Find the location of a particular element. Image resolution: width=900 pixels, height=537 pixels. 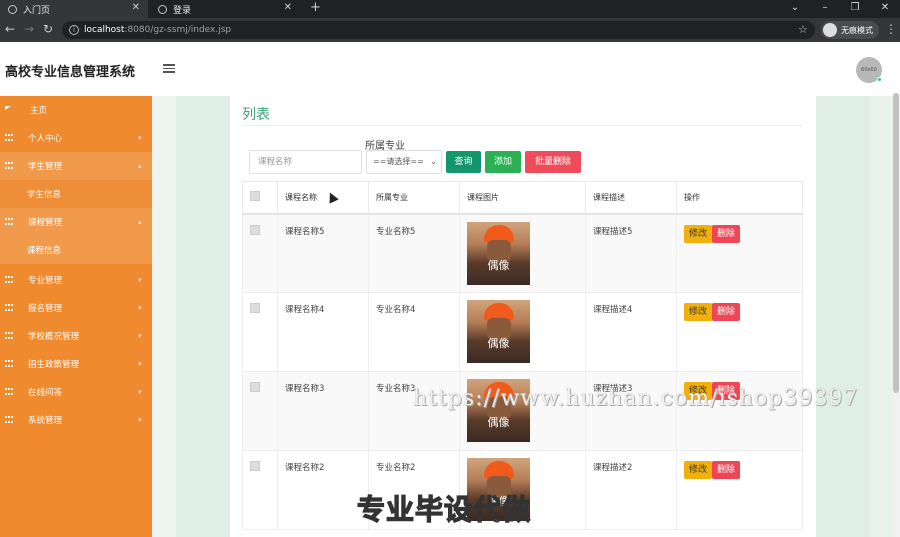

description-cell: 课程描述3 is located at coordinates (631, 411).